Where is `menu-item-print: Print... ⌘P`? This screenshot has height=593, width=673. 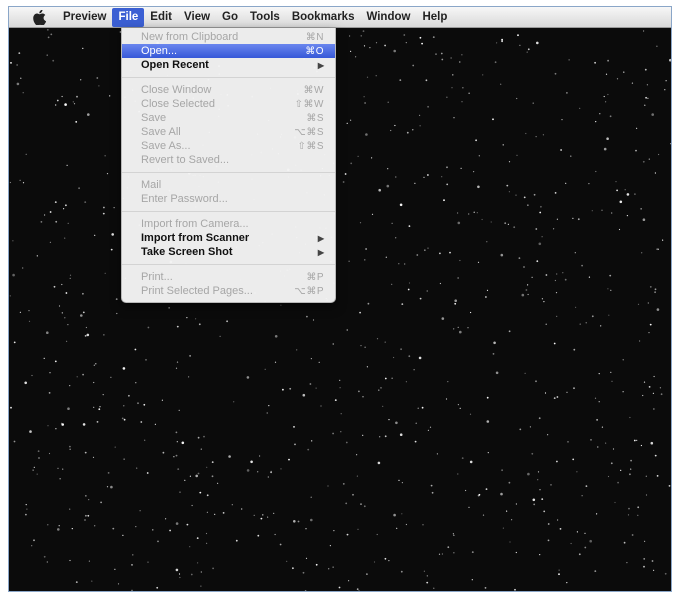 menu-item-print: Print... ⌘P is located at coordinates (228, 277).